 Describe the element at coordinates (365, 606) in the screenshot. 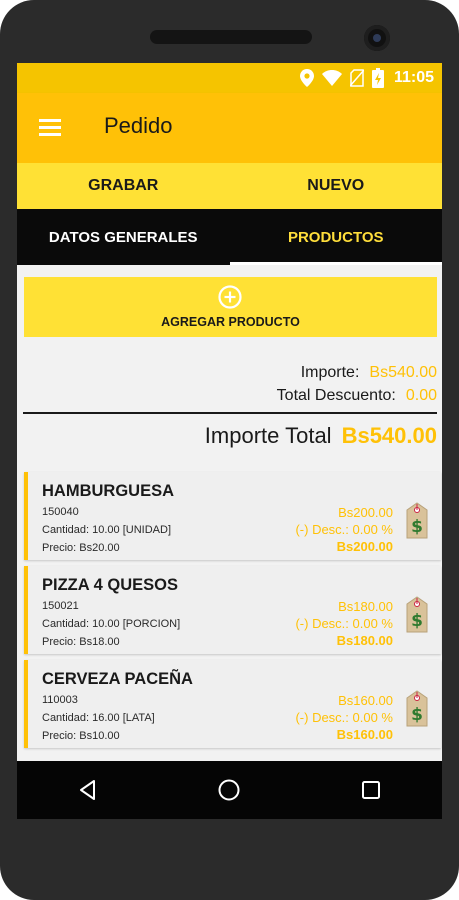

I see `product-amount: Bs180.00` at that location.